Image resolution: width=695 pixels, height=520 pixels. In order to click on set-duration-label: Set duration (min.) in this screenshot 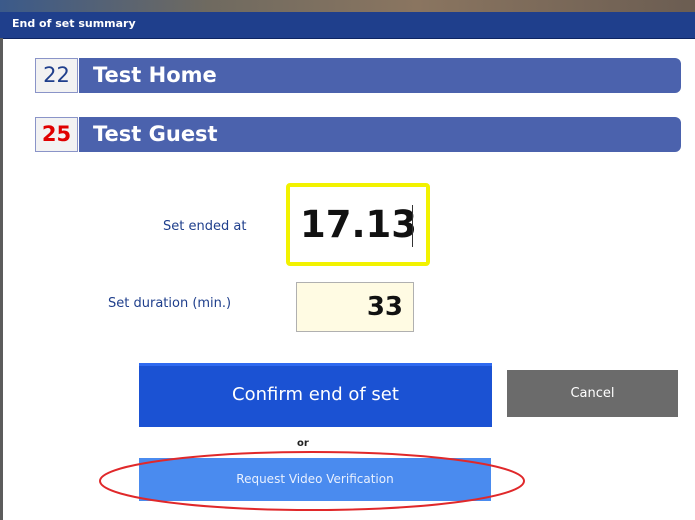, I will do `click(170, 303)`.